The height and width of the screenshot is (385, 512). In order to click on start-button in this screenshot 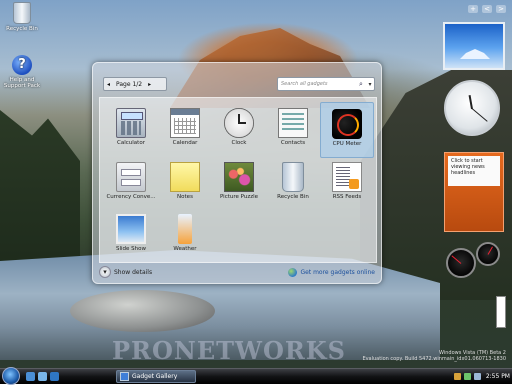, I will do `click(11, 376)`.